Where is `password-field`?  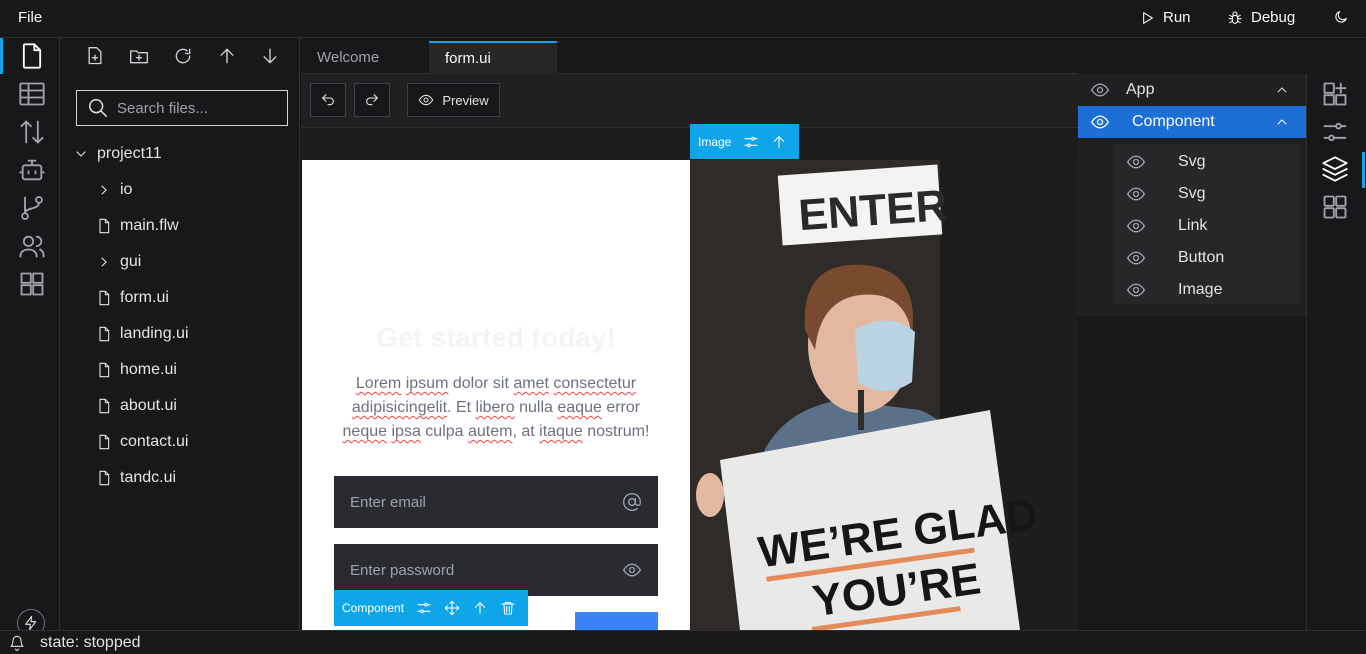
password-field is located at coordinates (486, 570).